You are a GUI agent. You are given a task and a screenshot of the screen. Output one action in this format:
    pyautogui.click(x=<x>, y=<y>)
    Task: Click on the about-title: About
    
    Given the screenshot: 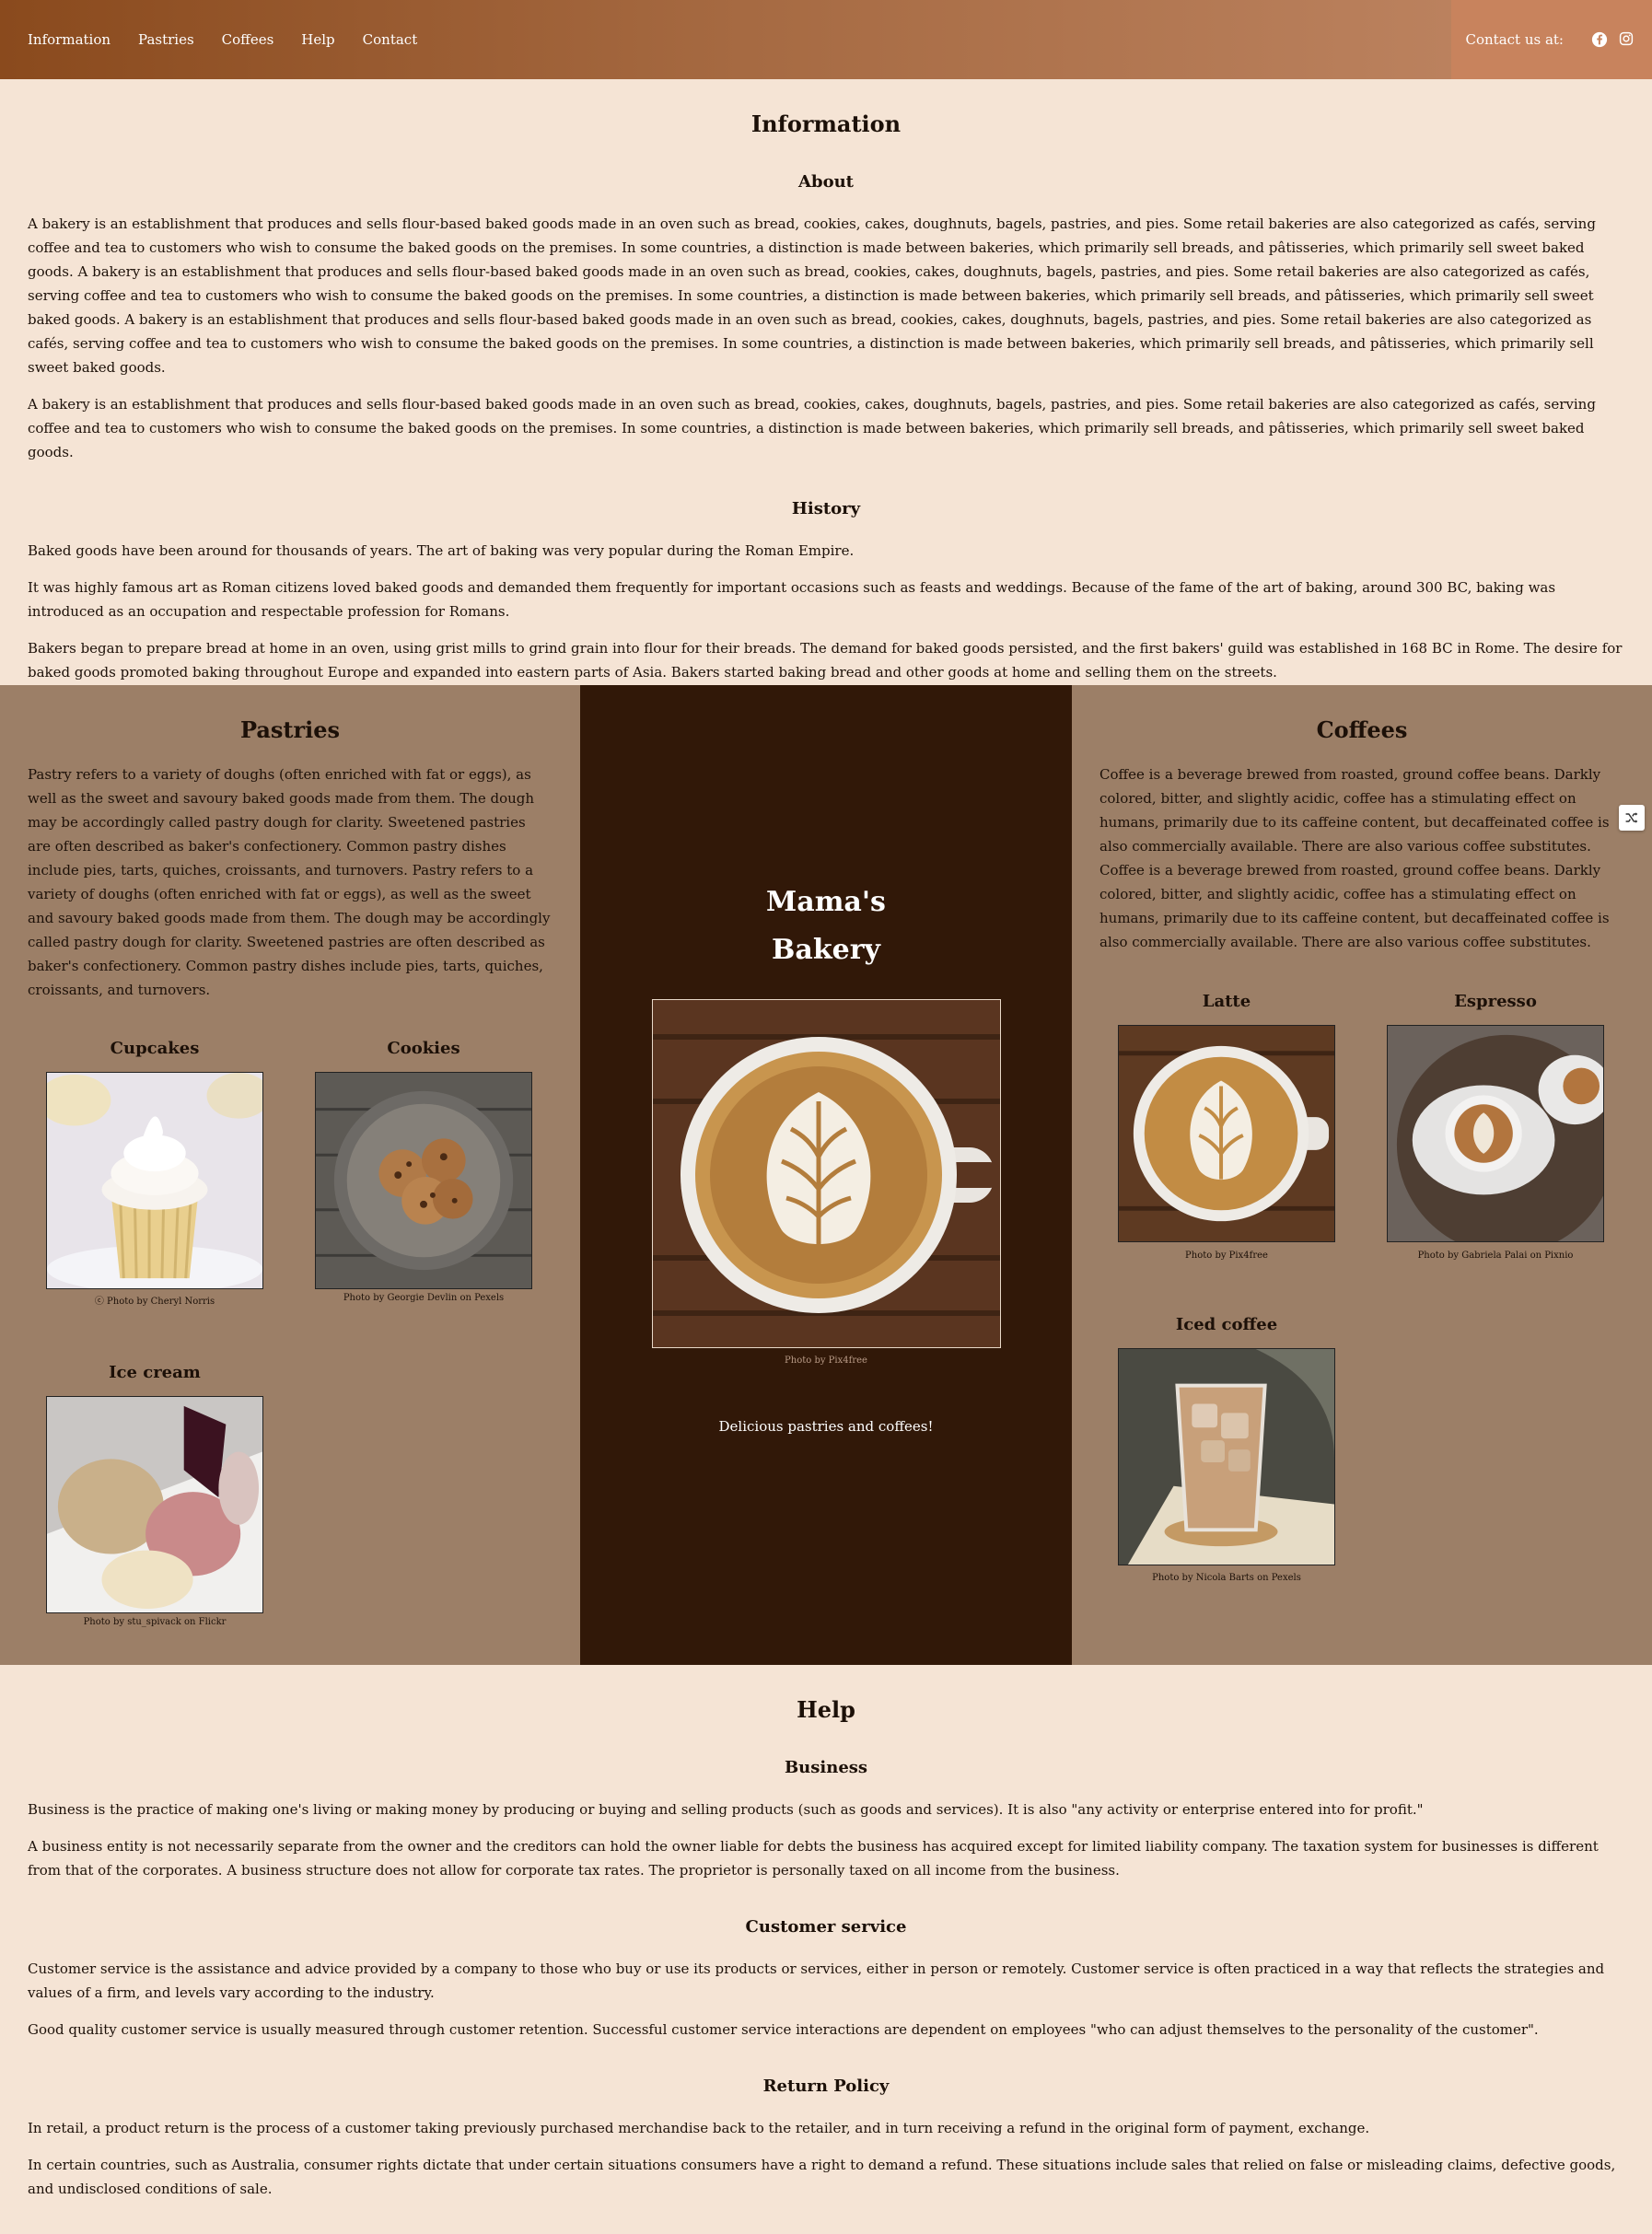 What is the action you would take?
    pyautogui.click(x=826, y=182)
    